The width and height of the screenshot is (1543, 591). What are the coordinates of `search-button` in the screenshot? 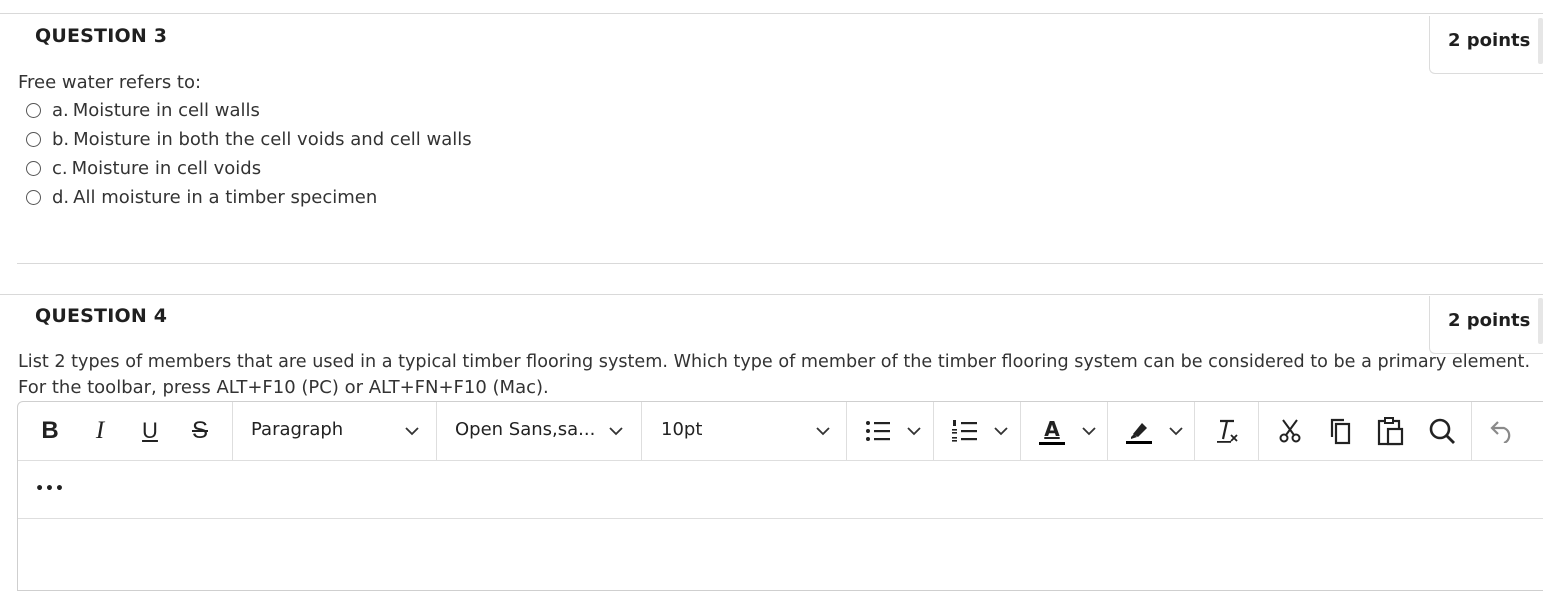 It's located at (1442, 431).